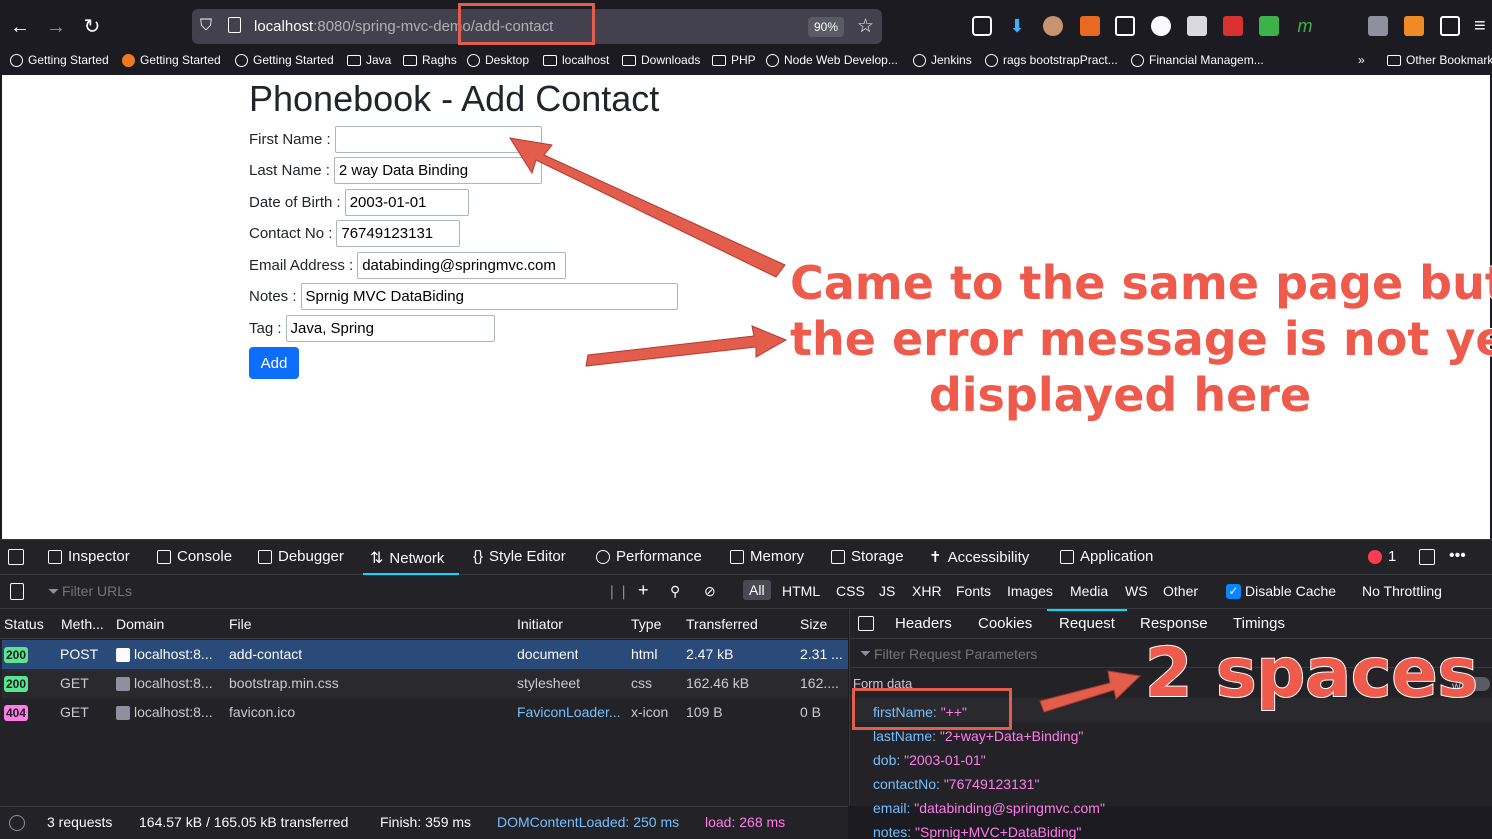 This screenshot has height=839, width=1492. What do you see at coordinates (1120, 395) in the screenshot?
I see `annotation-line: displayed here` at bounding box center [1120, 395].